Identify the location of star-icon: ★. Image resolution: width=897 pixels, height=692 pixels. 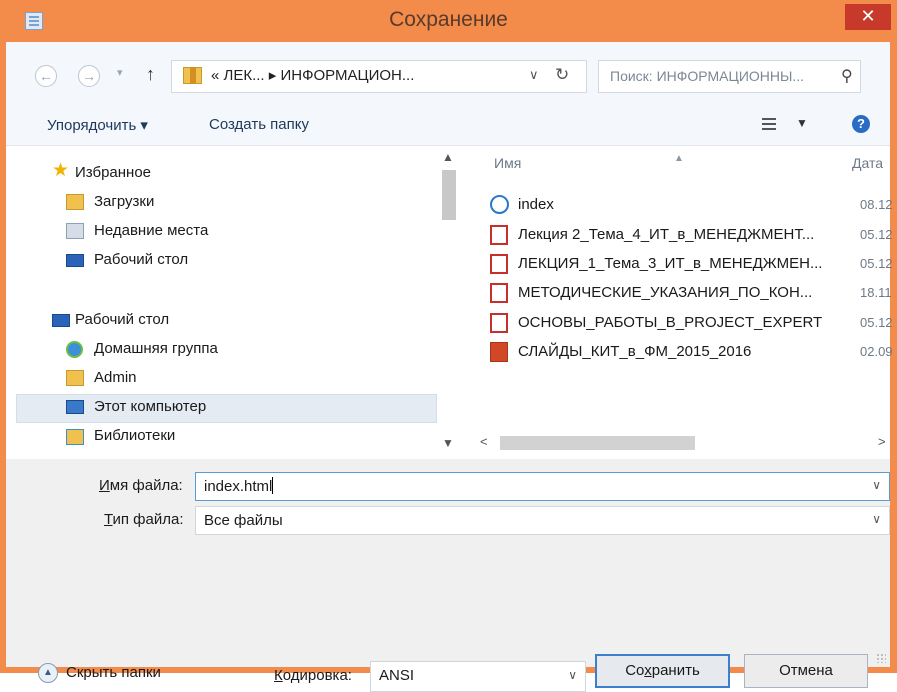
(61, 170).